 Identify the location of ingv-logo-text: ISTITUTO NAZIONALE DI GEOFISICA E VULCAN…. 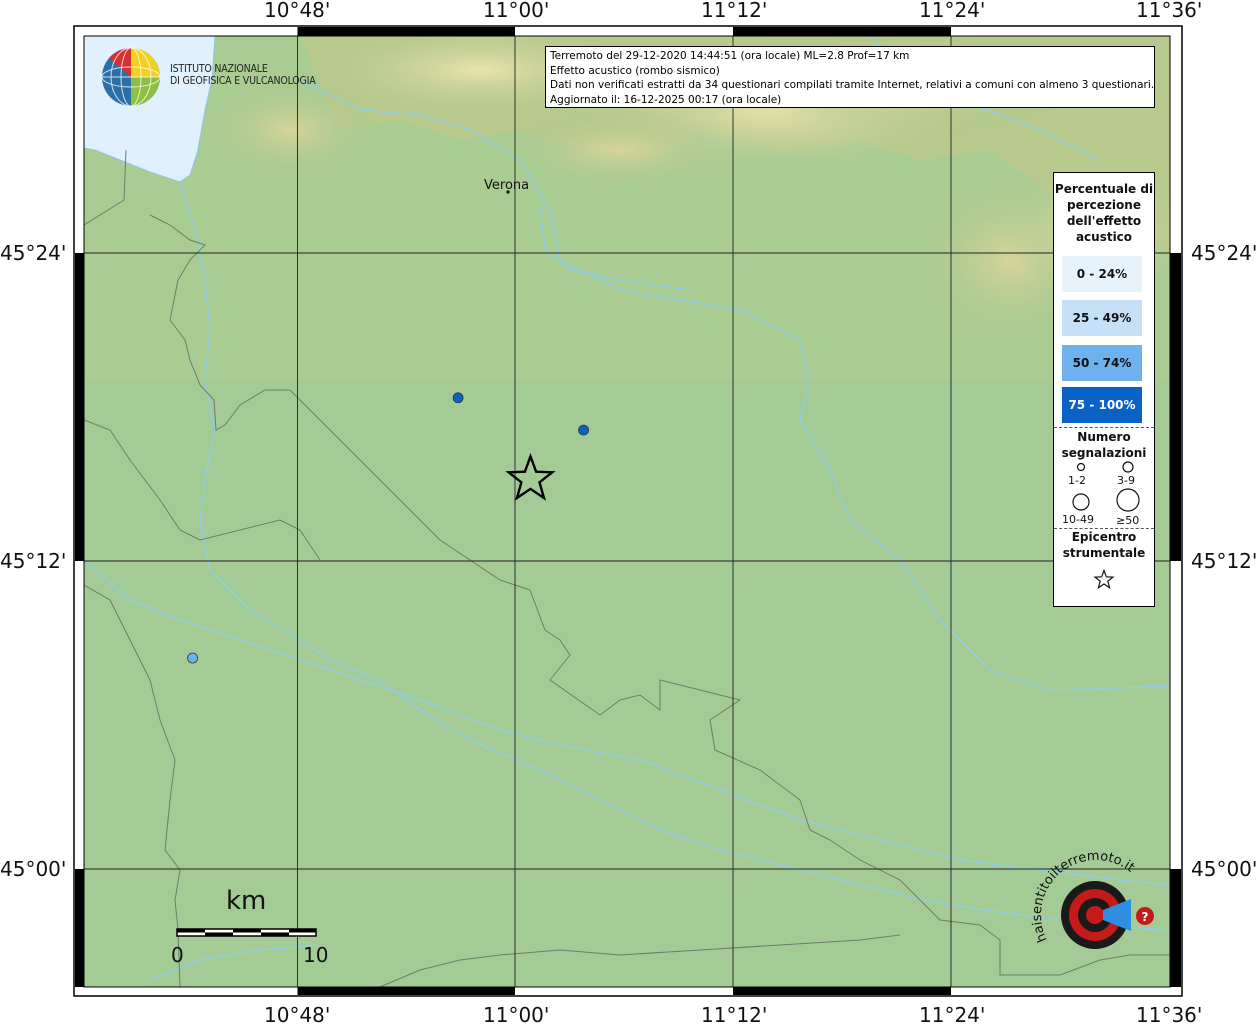
(243, 75).